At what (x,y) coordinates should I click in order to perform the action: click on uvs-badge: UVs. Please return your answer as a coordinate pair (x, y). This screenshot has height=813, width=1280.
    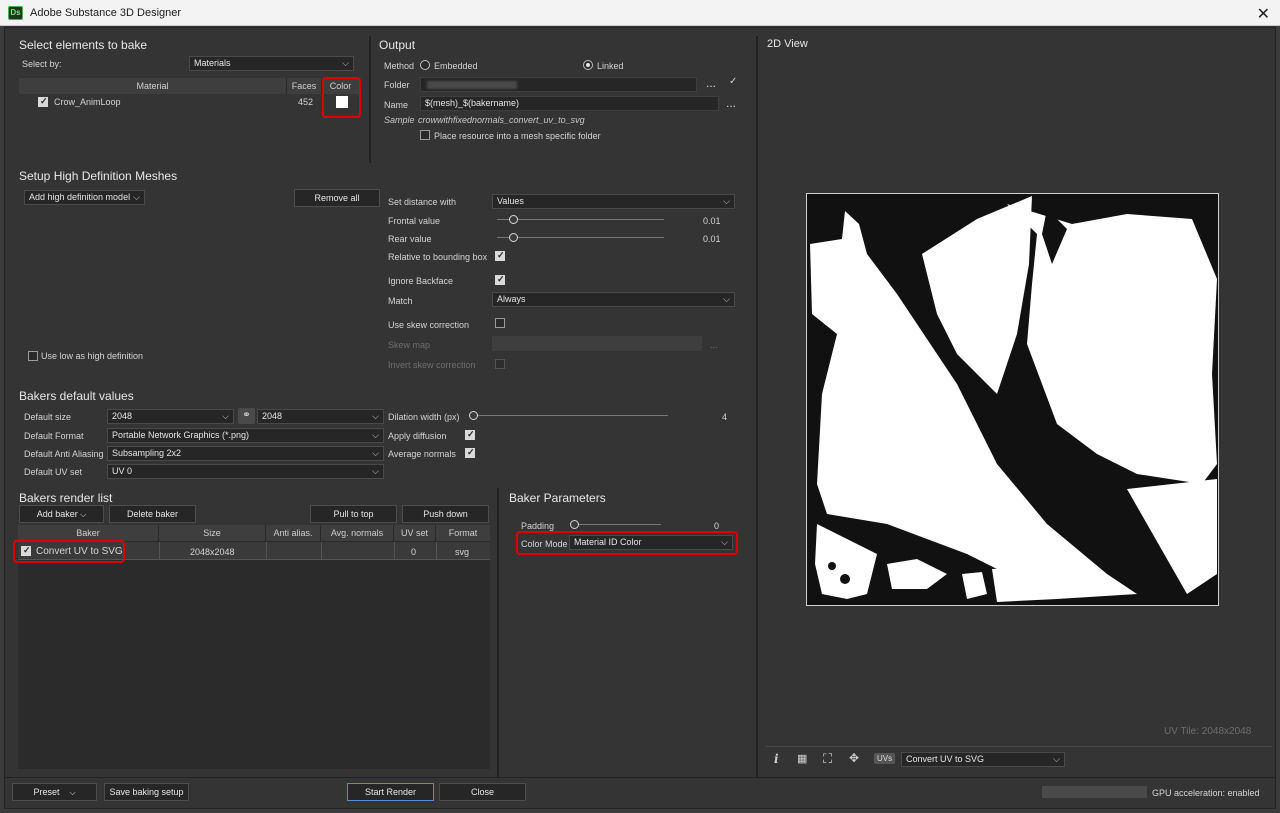
    Looking at the image, I should click on (885, 758).